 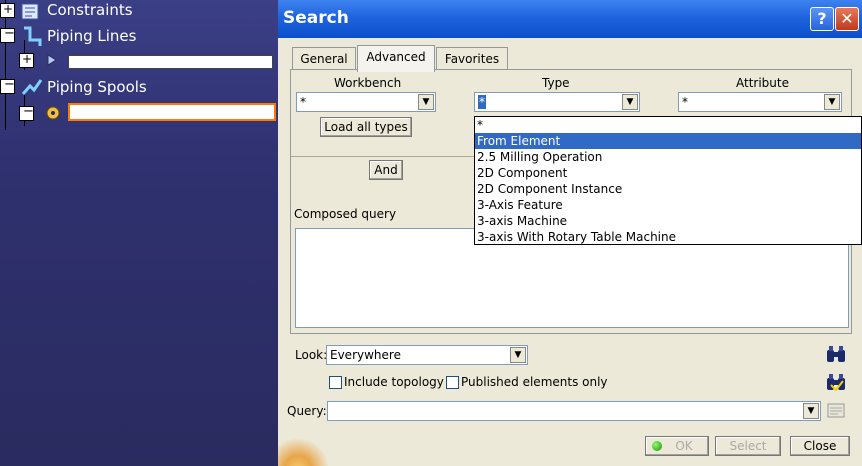 I want to click on search-binoculars-icon, so click(x=836, y=354).